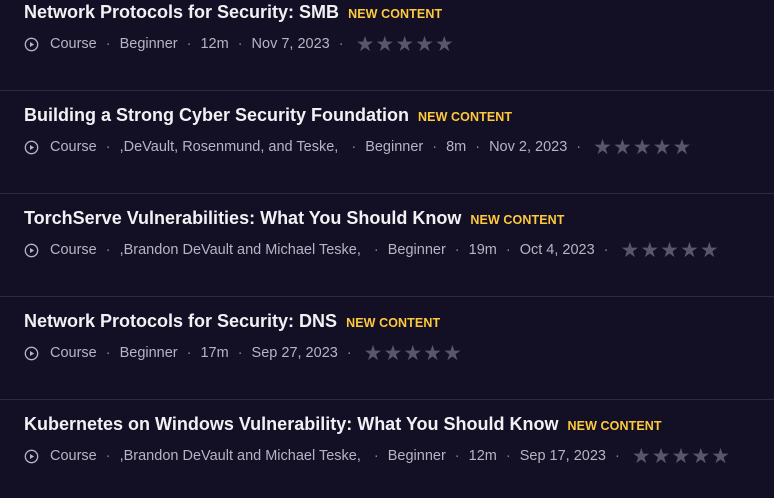  Describe the element at coordinates (294, 353) in the screenshot. I see `course-date: Sep 27, 2023` at that location.